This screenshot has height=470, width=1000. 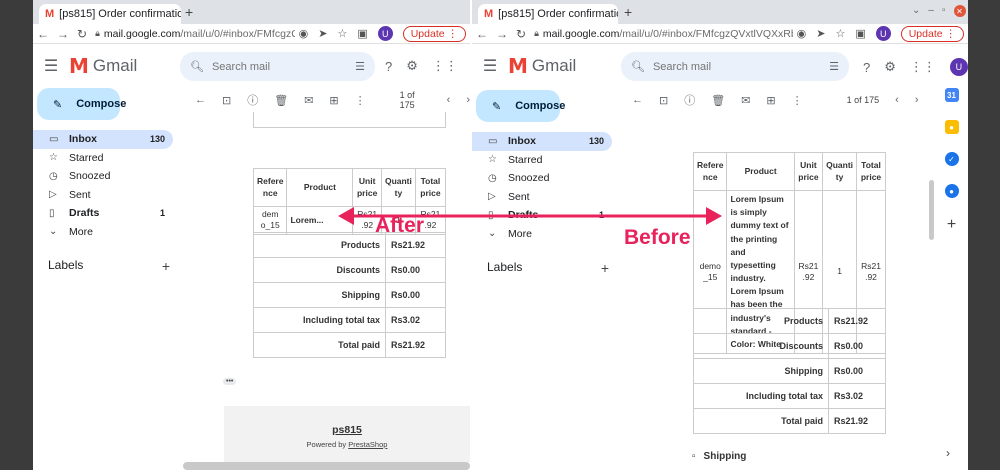 What do you see at coordinates (959, 11) in the screenshot?
I see `close-window-icon: ✕` at bounding box center [959, 11].